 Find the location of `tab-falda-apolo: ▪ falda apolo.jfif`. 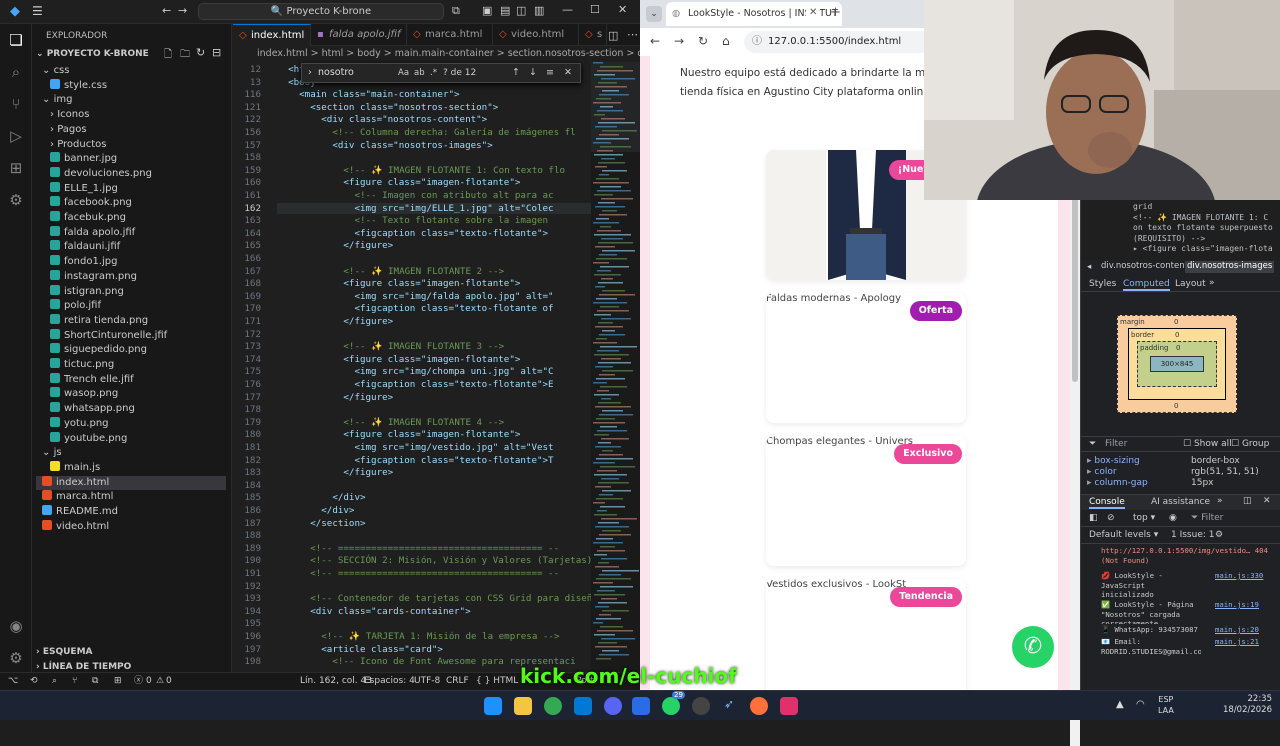

tab-falda-apolo: ▪ falda apolo.jfif is located at coordinates (359, 35).